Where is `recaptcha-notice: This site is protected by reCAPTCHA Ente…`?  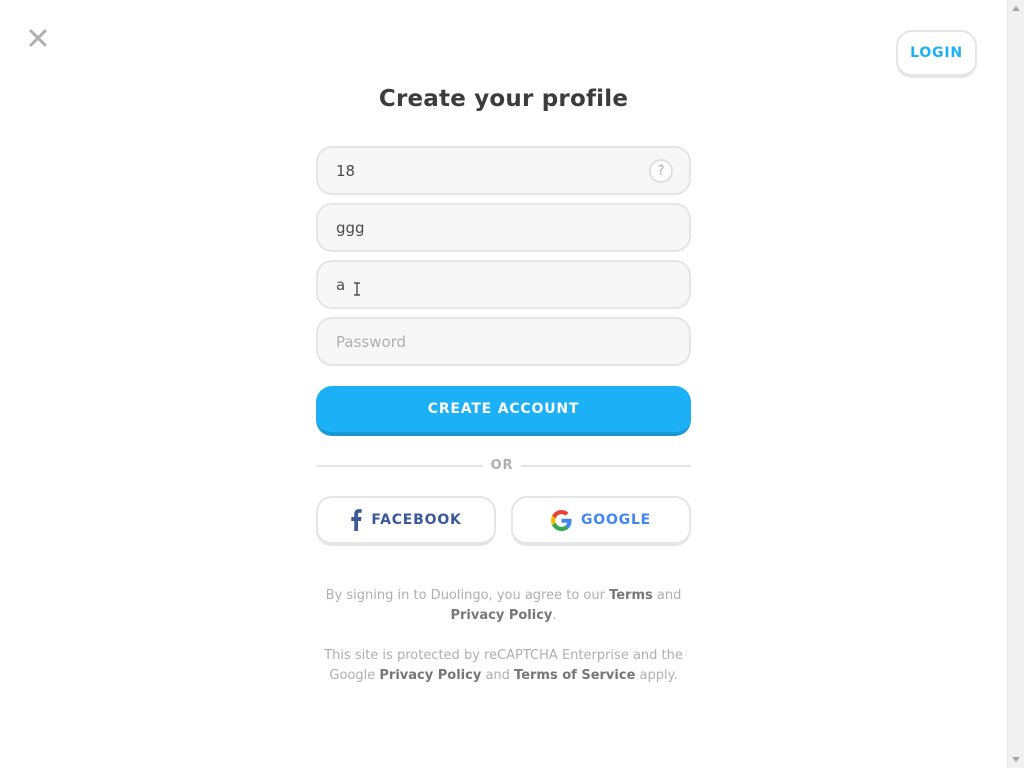
recaptcha-notice: This site is protected by reCAPTCHA Ente… is located at coordinates (503, 666).